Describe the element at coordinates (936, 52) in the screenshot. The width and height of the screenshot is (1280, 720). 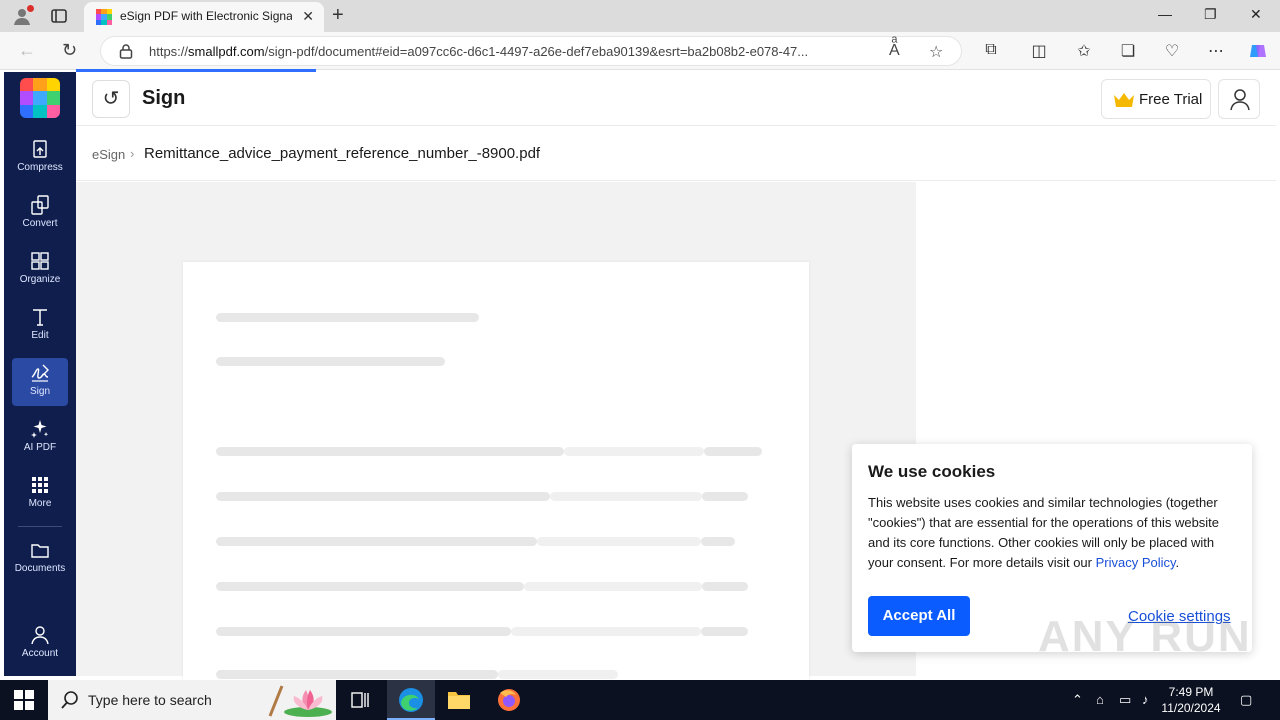
I see `favorite-star-icon: ☆` at that location.